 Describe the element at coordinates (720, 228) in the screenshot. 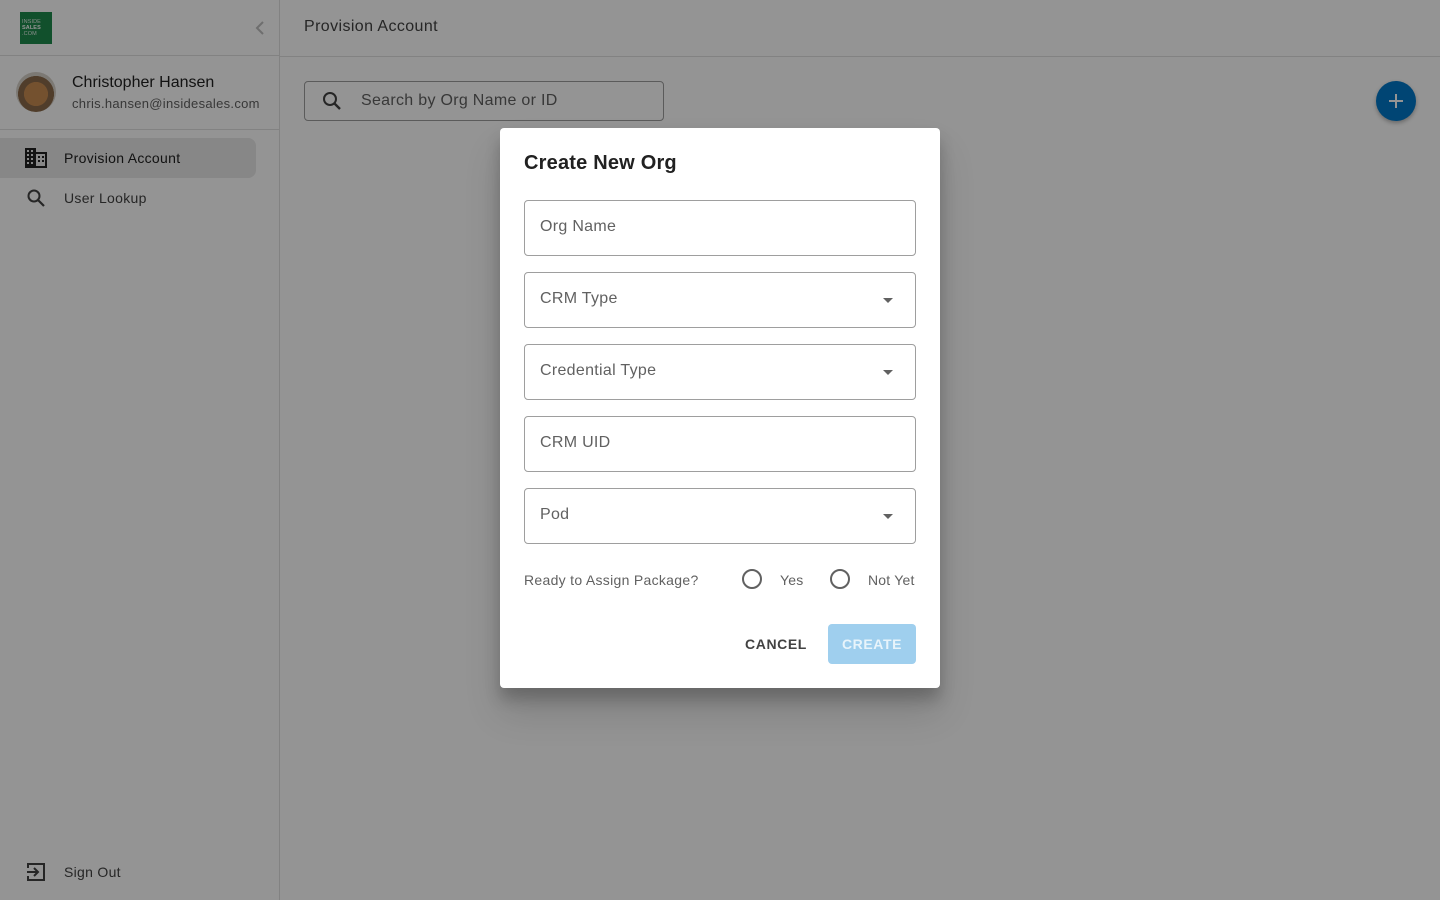

I see `org-name-field: Org Name` at that location.